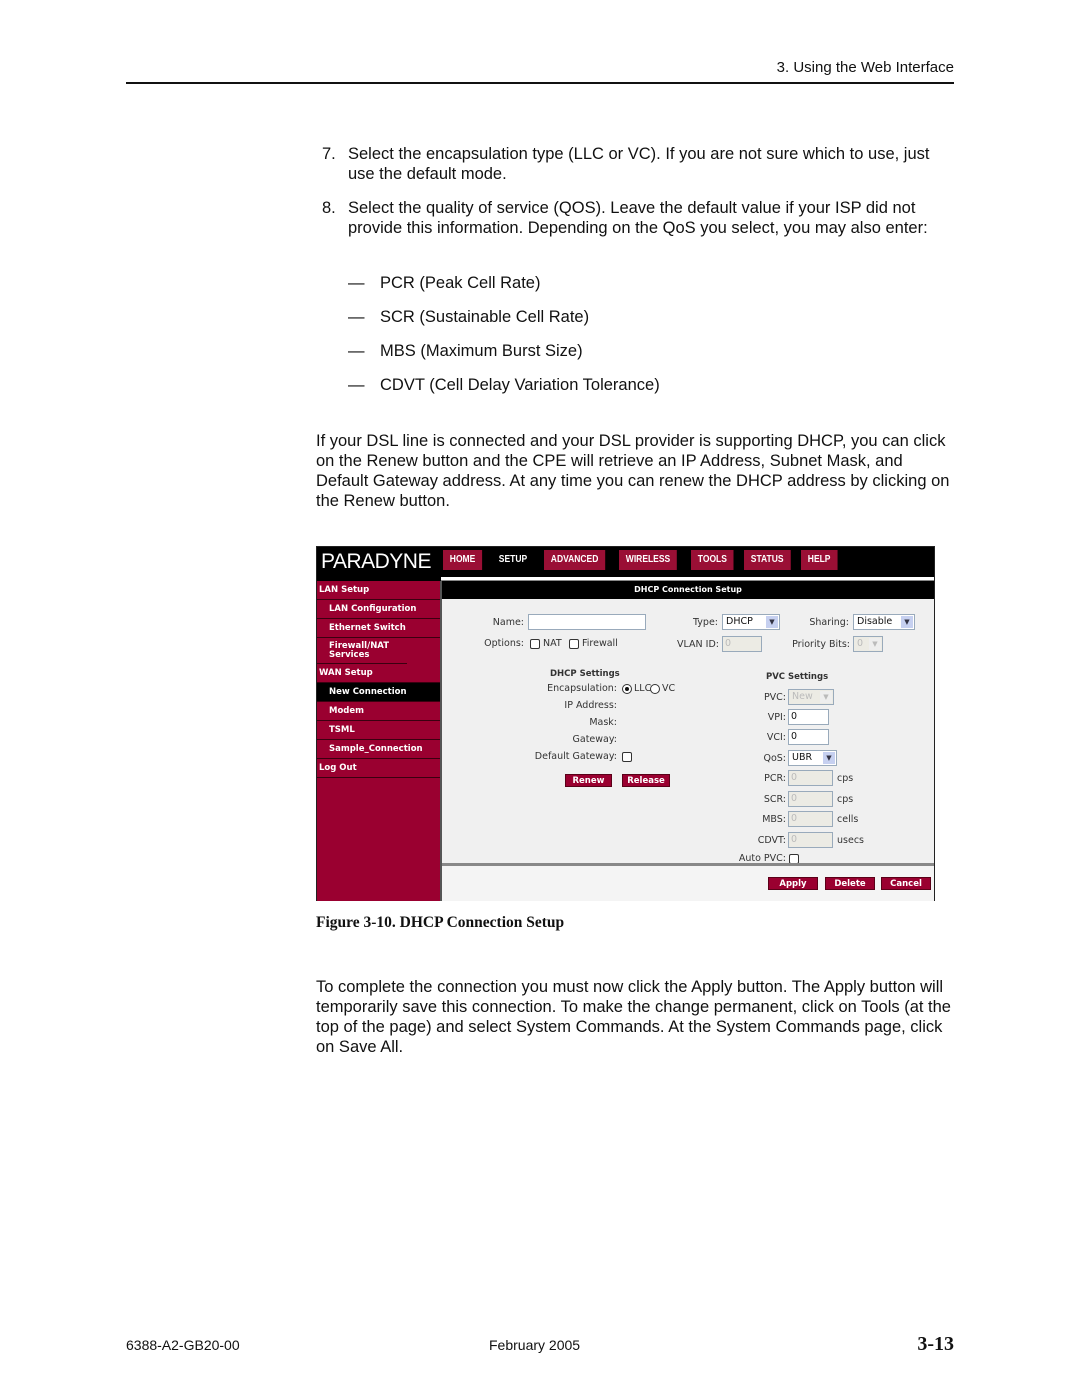 This screenshot has width=1080, height=1398. Describe the element at coordinates (906, 883) in the screenshot. I see `cancel-button: Cancel` at that location.